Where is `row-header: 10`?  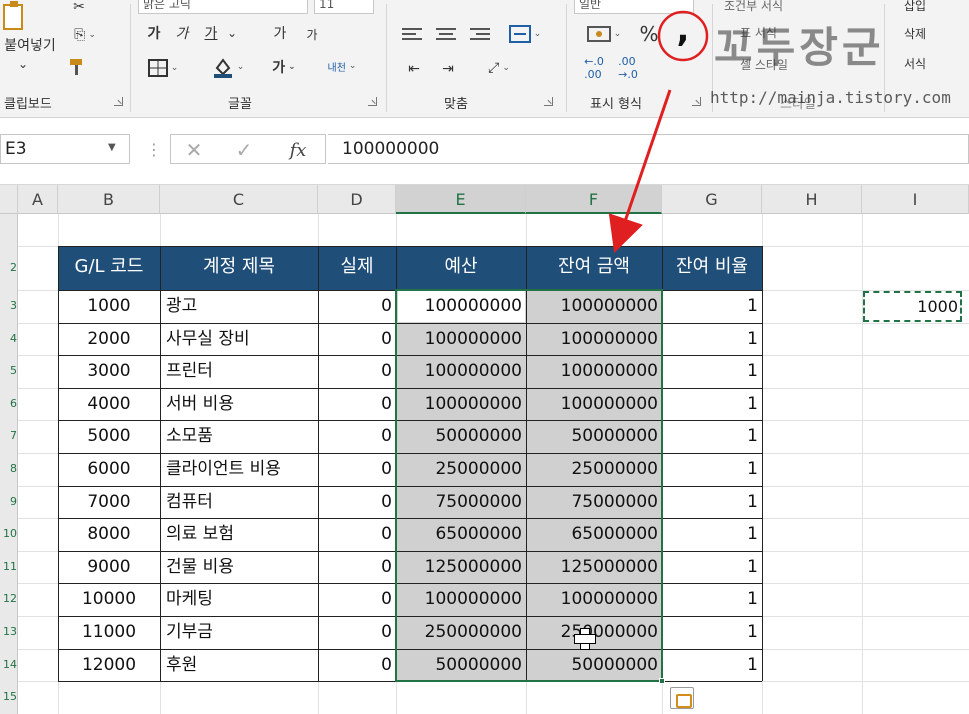 row-header: 10 is located at coordinates (9, 534).